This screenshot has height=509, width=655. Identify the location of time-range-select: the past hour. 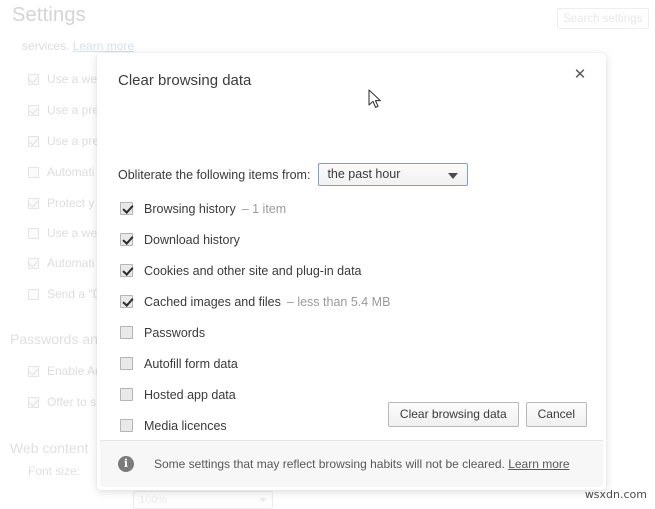
(393, 174).